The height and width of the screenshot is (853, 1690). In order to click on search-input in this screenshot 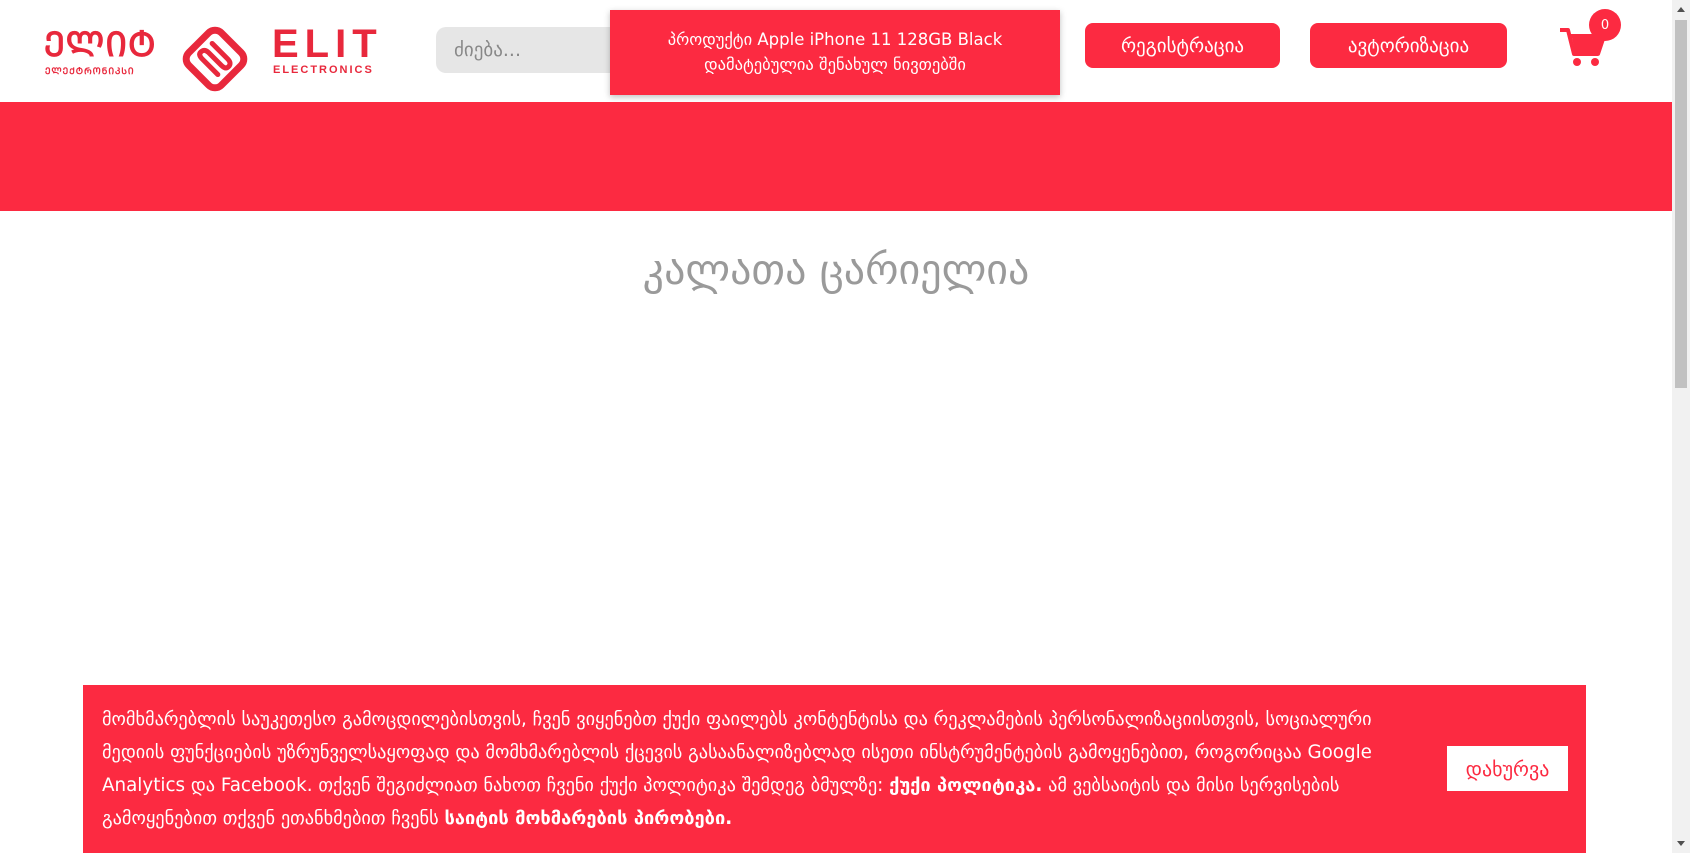, I will do `click(531, 50)`.